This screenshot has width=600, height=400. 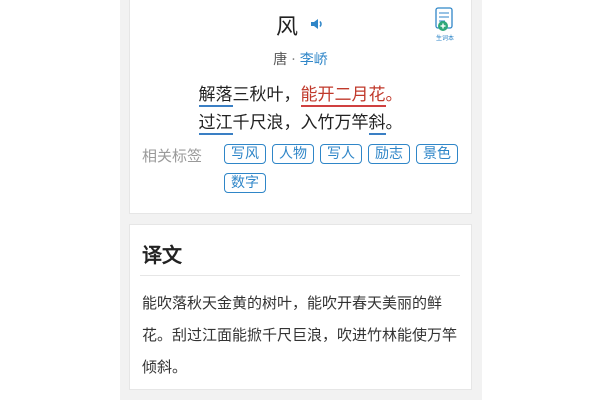 What do you see at coordinates (377, 124) in the screenshot?
I see `annotated-word: 斜` at bounding box center [377, 124].